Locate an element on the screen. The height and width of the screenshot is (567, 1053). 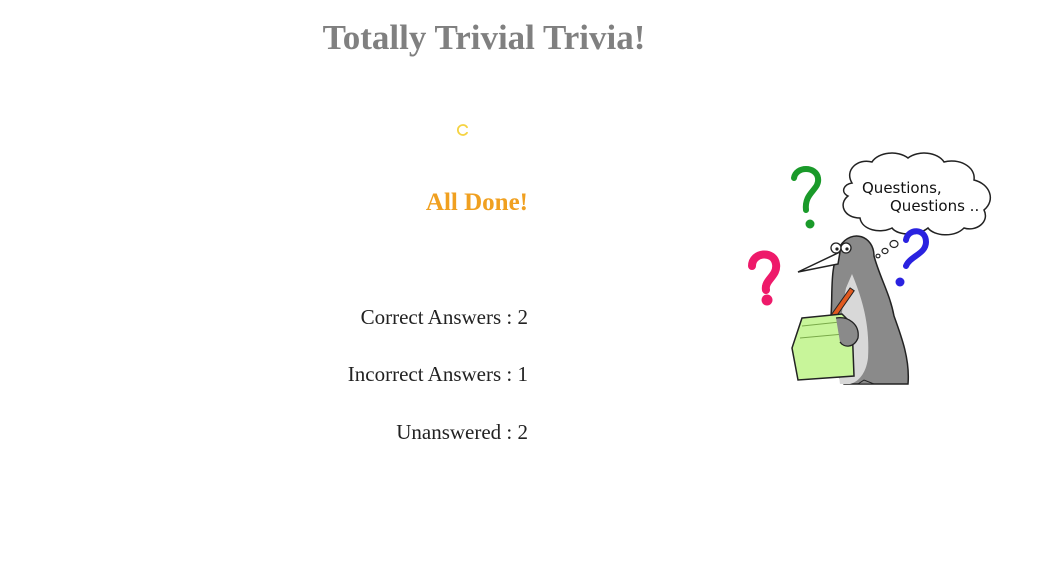
correct-answers-count: Correct Answers : 2 is located at coordinates (444, 317).